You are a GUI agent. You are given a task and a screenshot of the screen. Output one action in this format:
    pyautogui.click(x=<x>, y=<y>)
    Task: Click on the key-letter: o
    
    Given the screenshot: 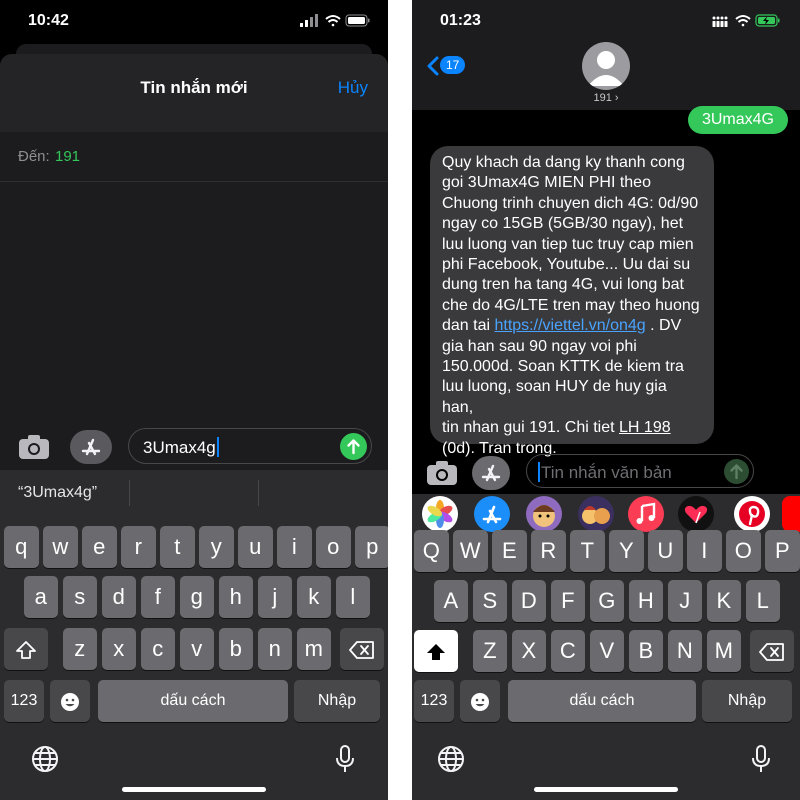 What is the action you would take?
    pyautogui.click(x=333, y=547)
    